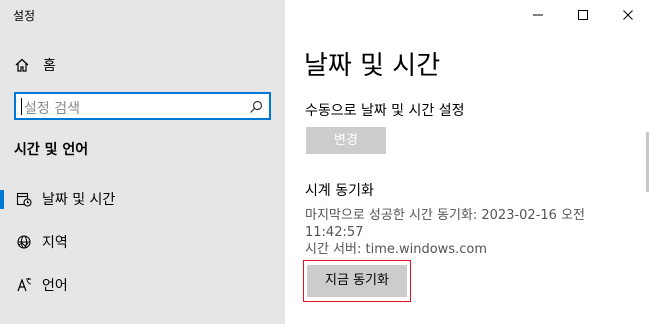 The image size is (650, 324). I want to click on manual-setting-label: 수동으로 날짜 및 시간 설정, so click(385, 111).